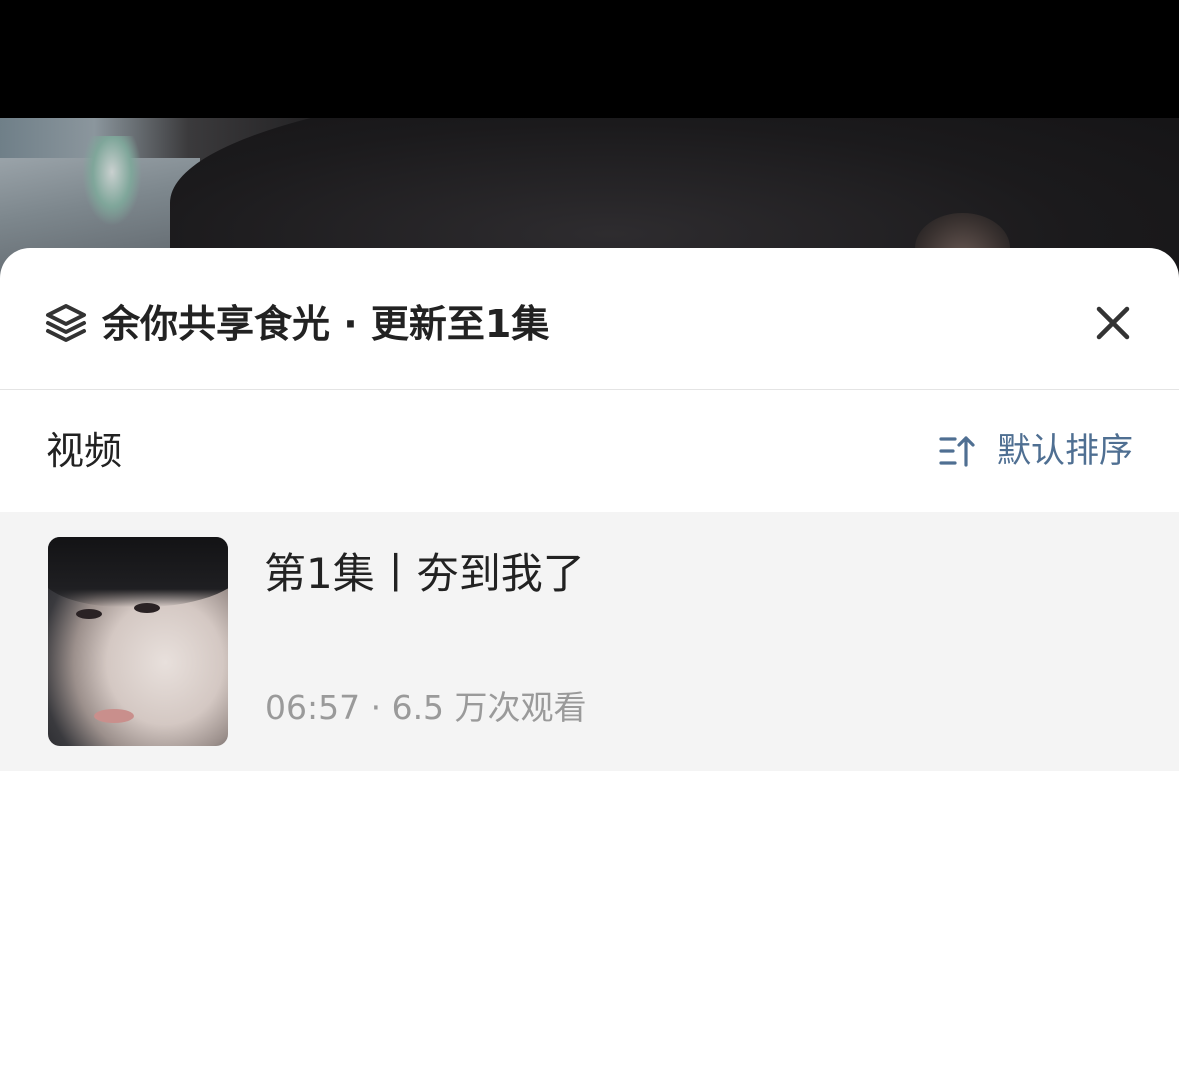 The width and height of the screenshot is (1179, 1074). What do you see at coordinates (89, 614) in the screenshot?
I see `thumbnail-eye-left` at bounding box center [89, 614].